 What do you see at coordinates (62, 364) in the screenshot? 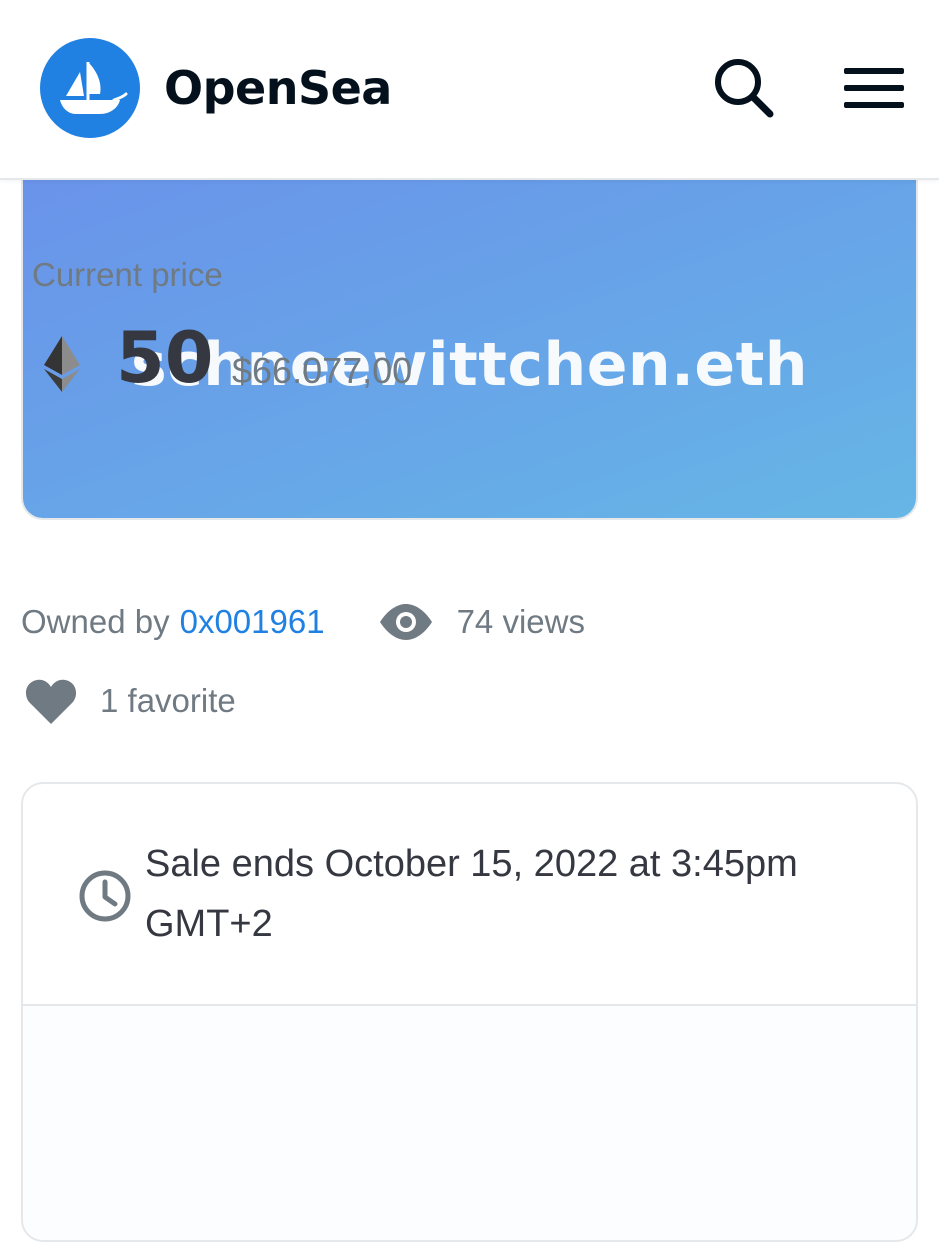
I see `ethereum-icon` at bounding box center [62, 364].